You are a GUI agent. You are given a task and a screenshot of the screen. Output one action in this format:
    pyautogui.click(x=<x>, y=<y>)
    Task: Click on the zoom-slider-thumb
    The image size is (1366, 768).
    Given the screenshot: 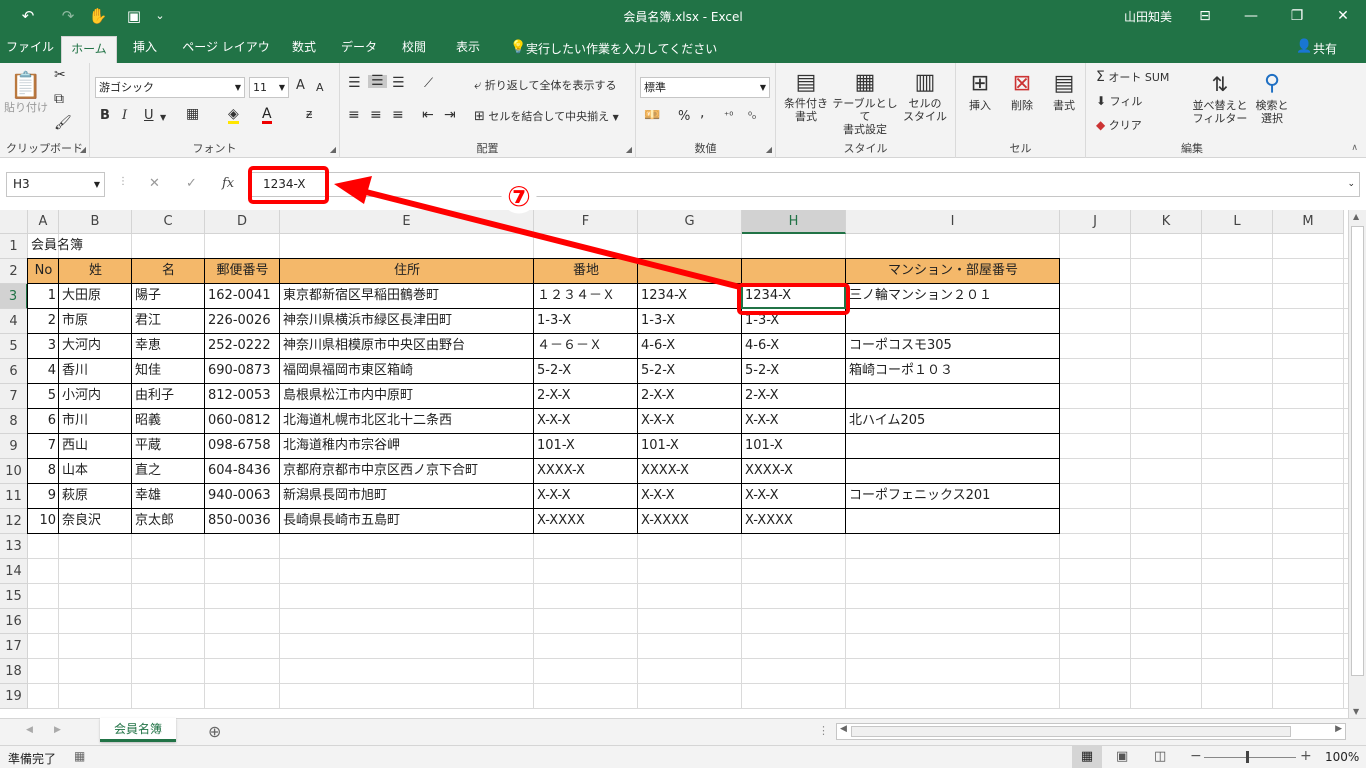 What is the action you would take?
    pyautogui.click(x=1247, y=757)
    